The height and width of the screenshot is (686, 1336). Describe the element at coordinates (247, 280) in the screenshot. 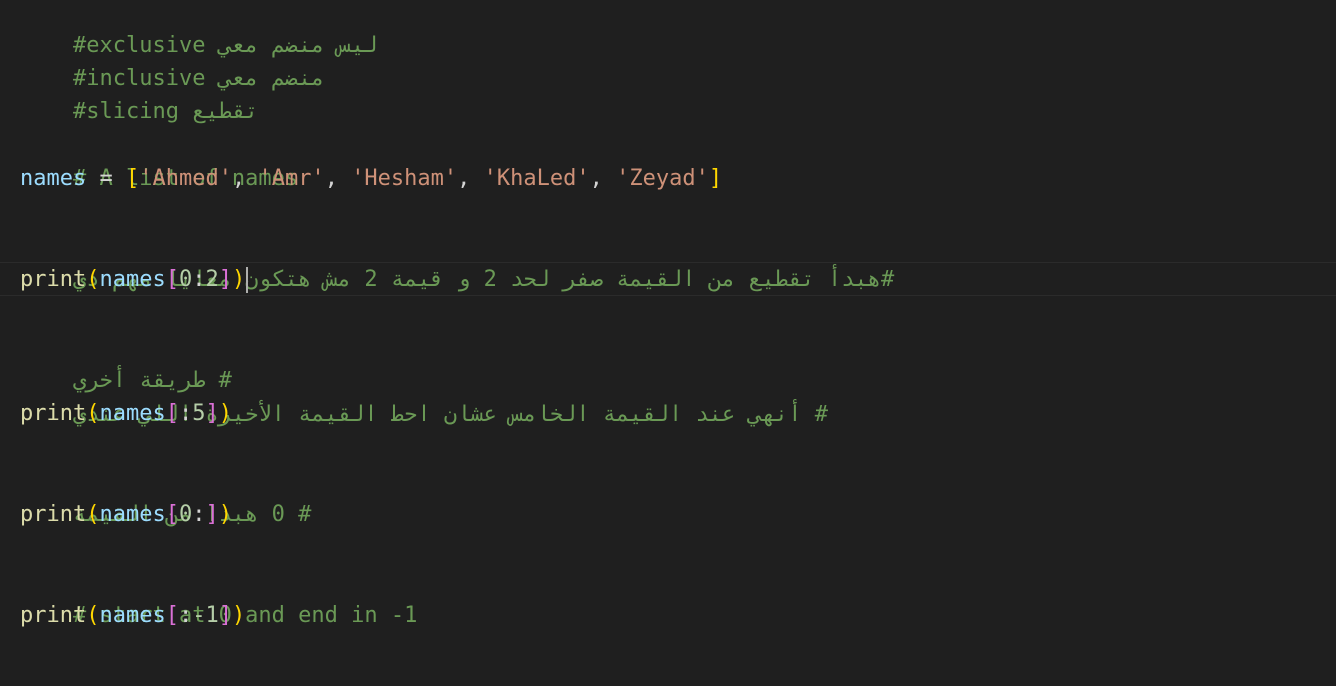

I see `text-cursor` at that location.